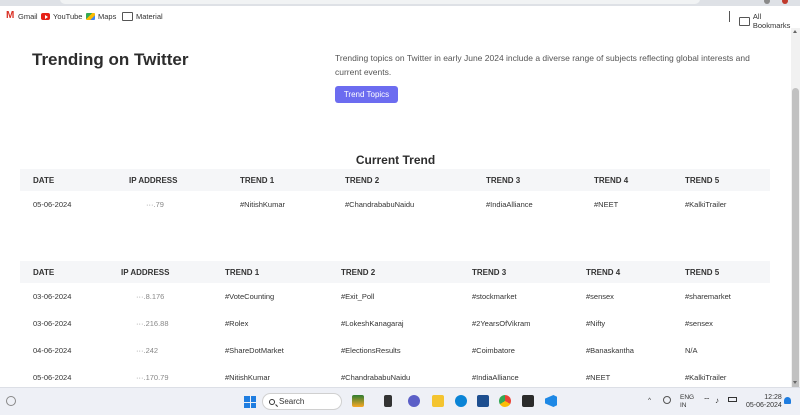  I want to click on bookmark-maps: Maps, so click(101, 16).